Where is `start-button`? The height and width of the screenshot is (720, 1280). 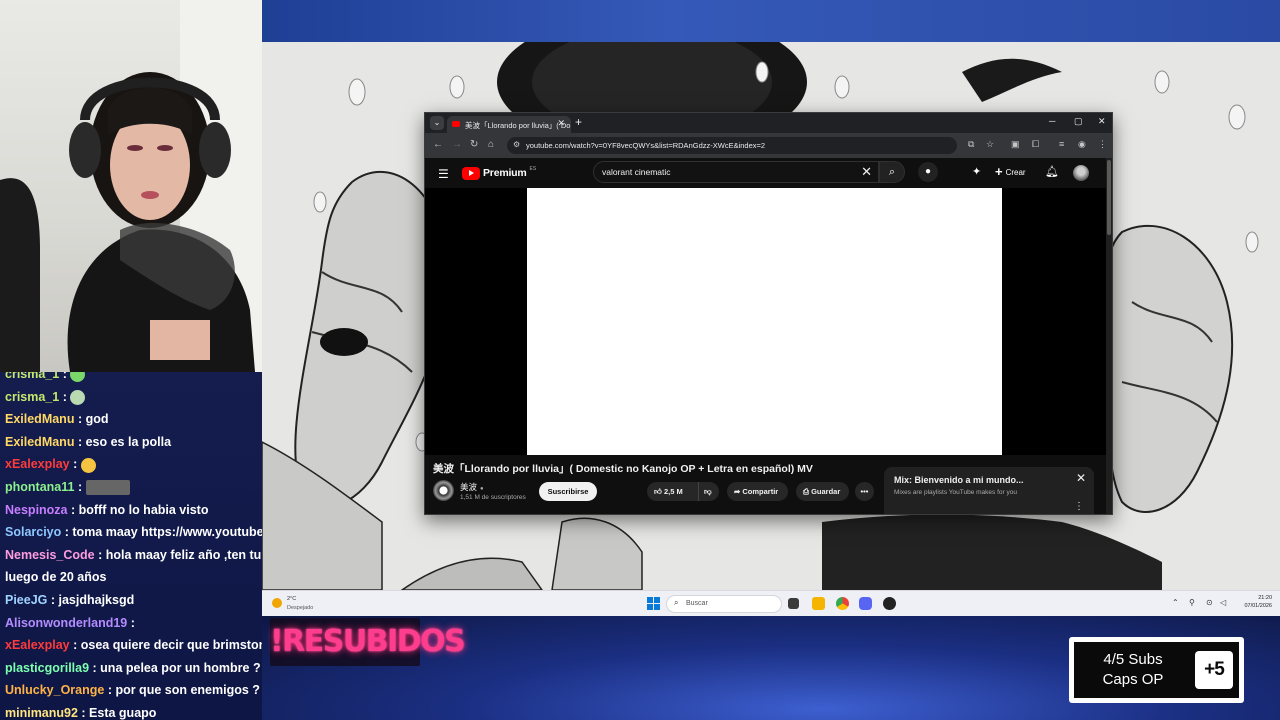
start-button is located at coordinates (653, 603).